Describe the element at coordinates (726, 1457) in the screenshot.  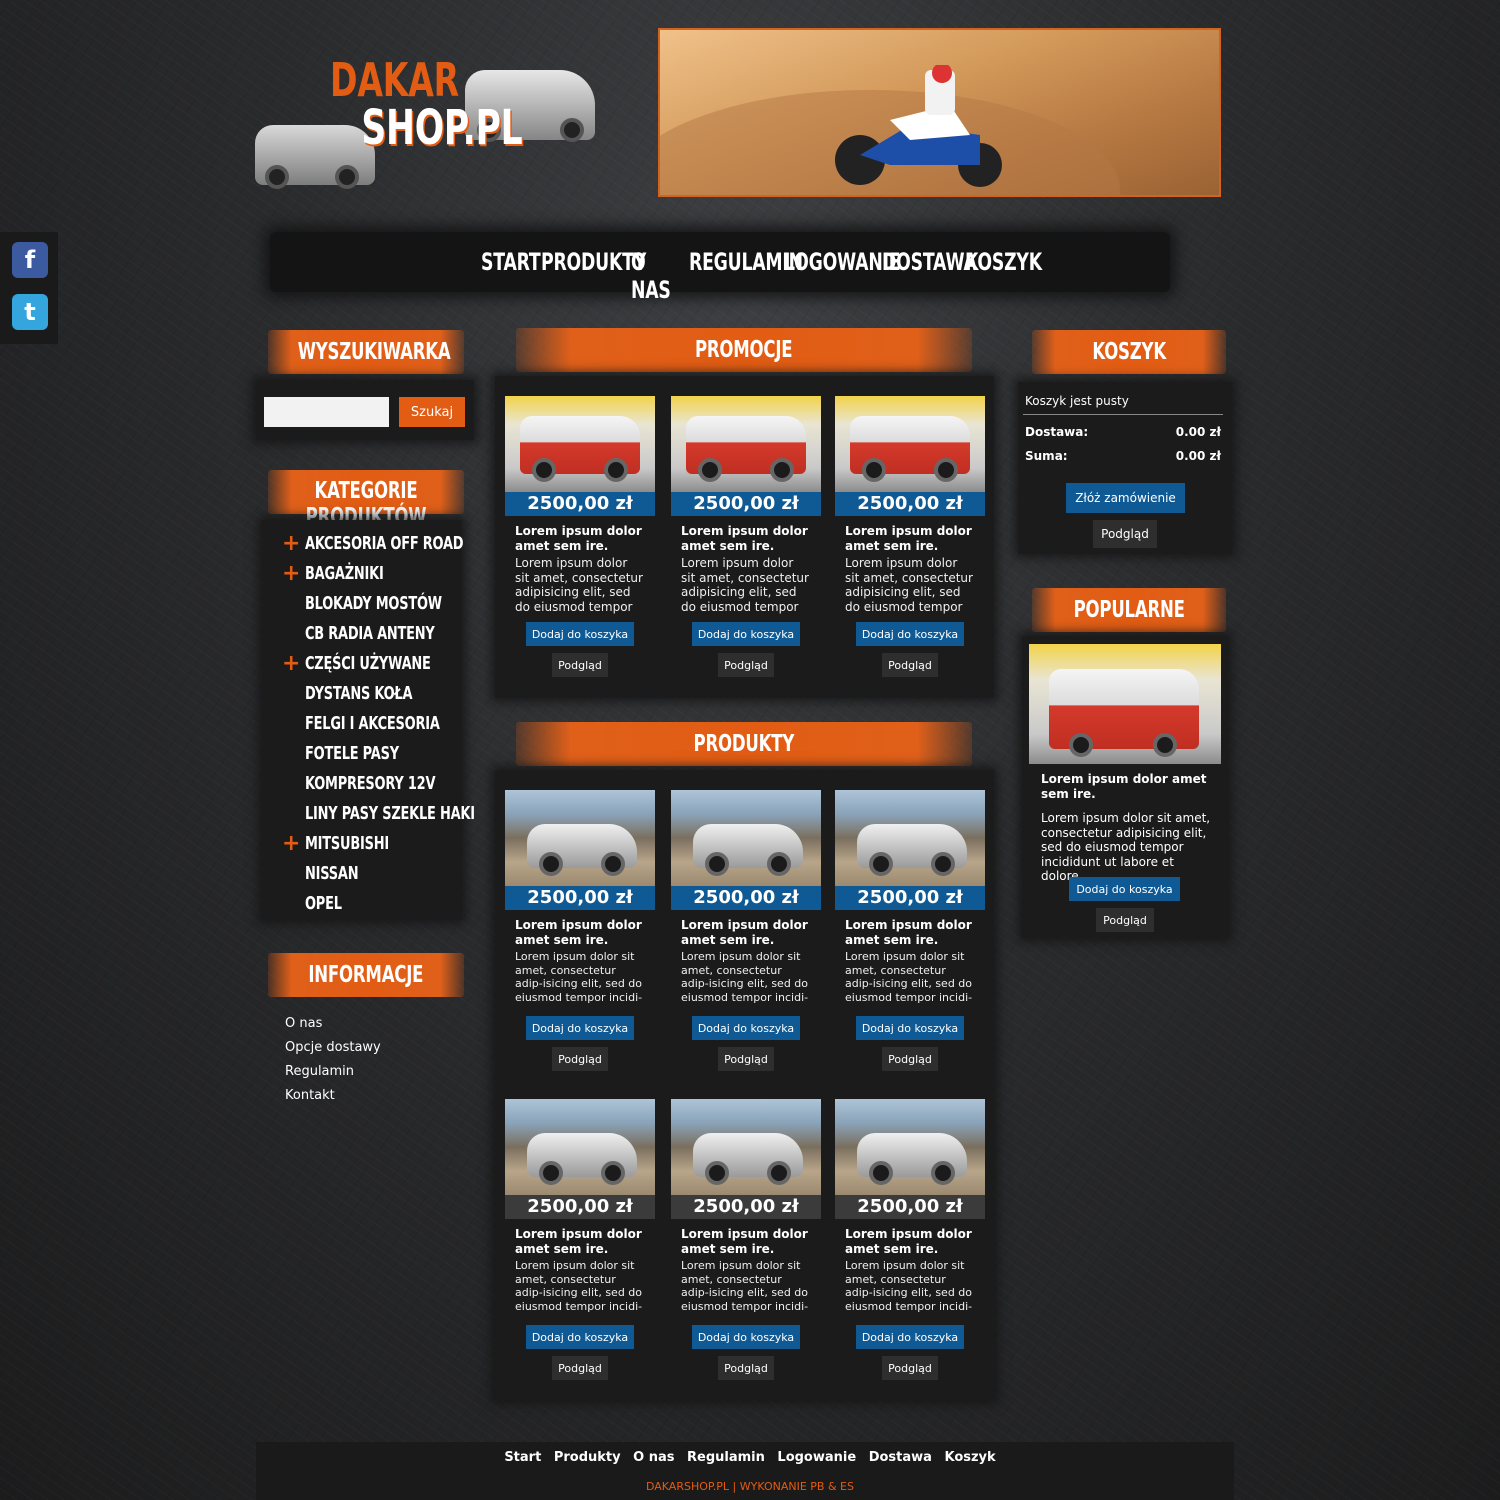
I see `footer-link-regulamin: Regulamin` at that location.